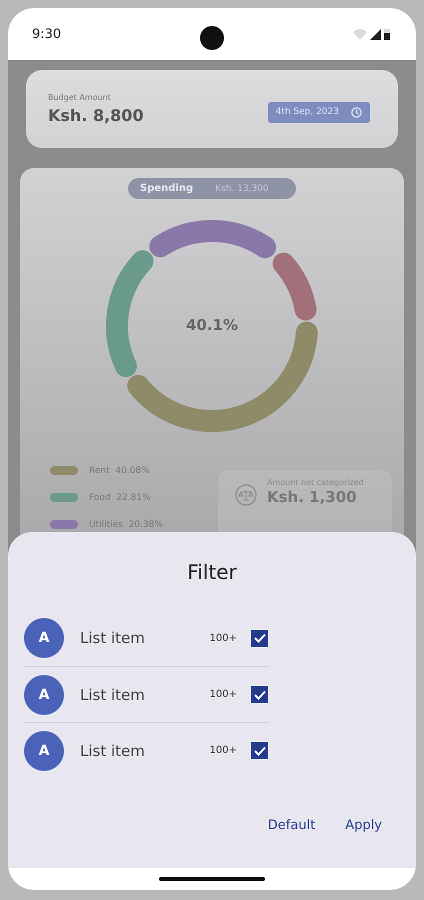 The height and width of the screenshot is (900, 424). What do you see at coordinates (242, 189) in the screenshot?
I see `spending-amount: Ksh. 13,300` at bounding box center [242, 189].